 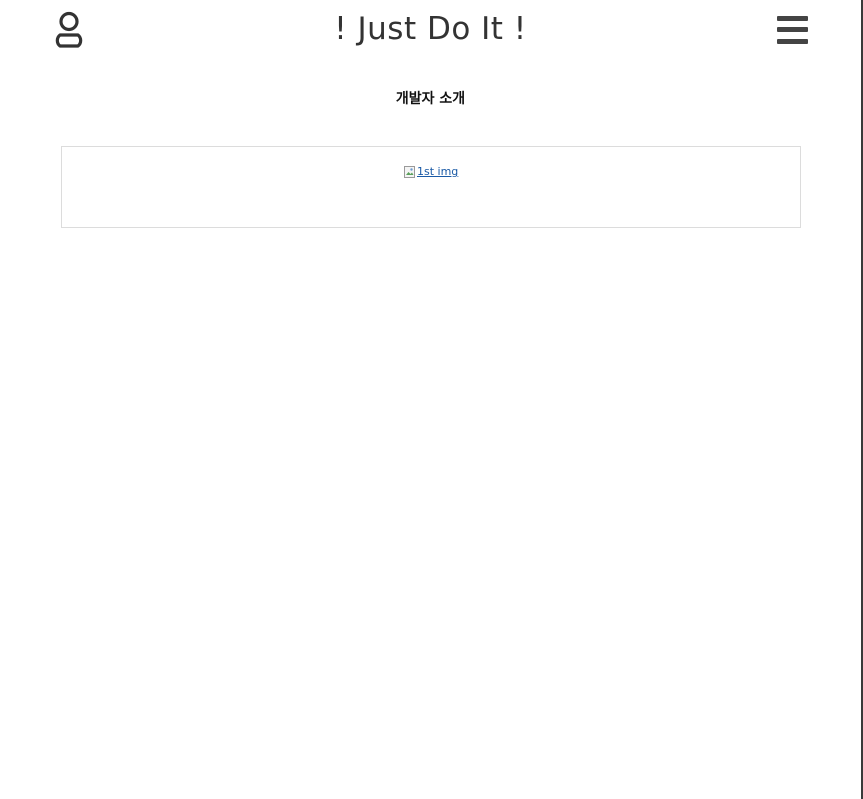 I want to click on image-alt-text: 1st img, so click(x=438, y=171).